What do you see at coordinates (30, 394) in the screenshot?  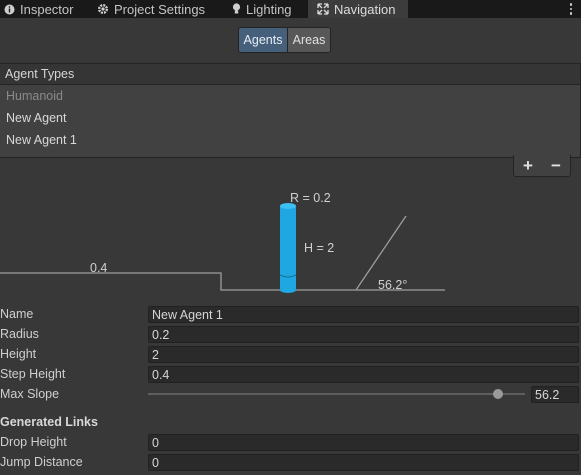 I see `max-slope-label: Max Slope` at bounding box center [30, 394].